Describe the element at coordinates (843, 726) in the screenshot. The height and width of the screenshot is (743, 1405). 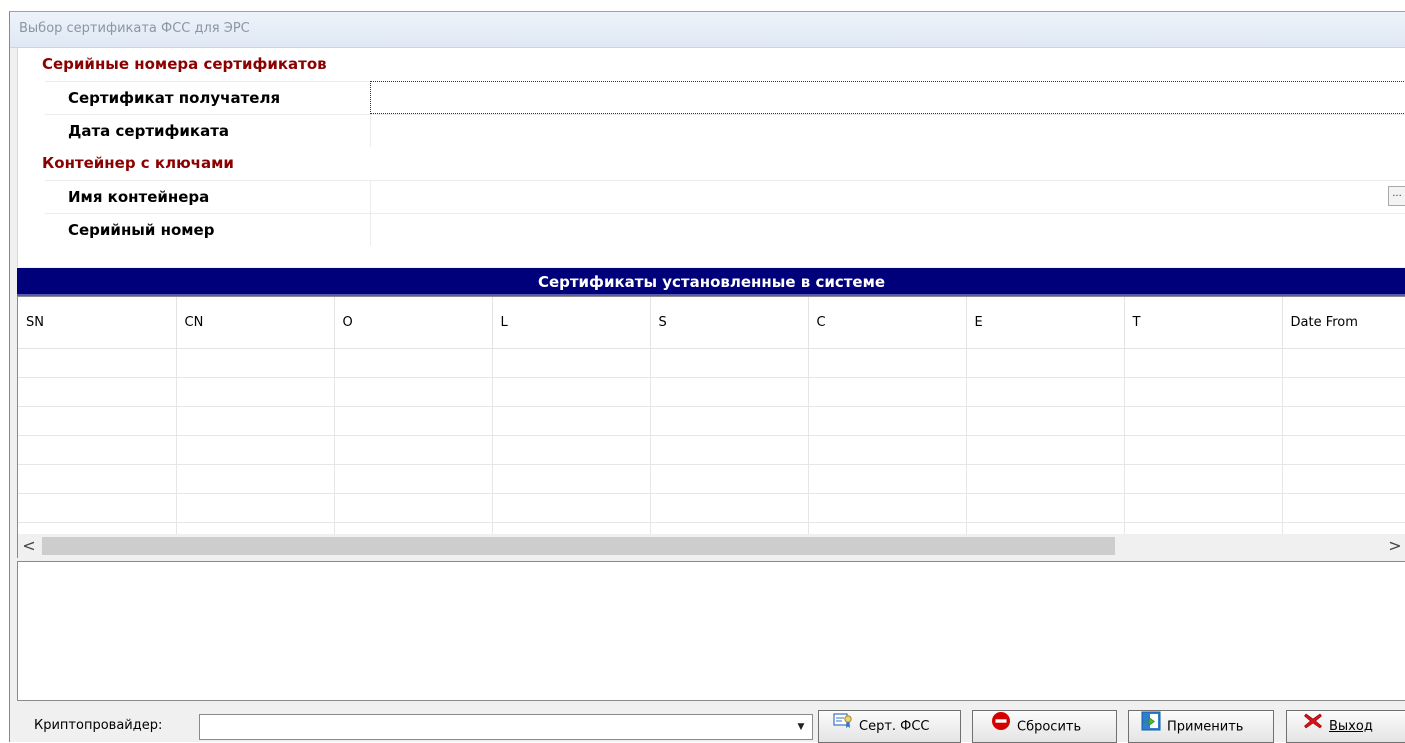
I see `certificate-icon` at that location.